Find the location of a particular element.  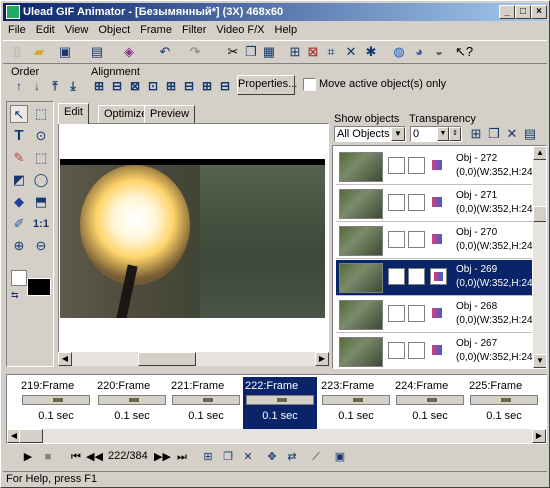

foreground-color-swatch is located at coordinates (39, 287).